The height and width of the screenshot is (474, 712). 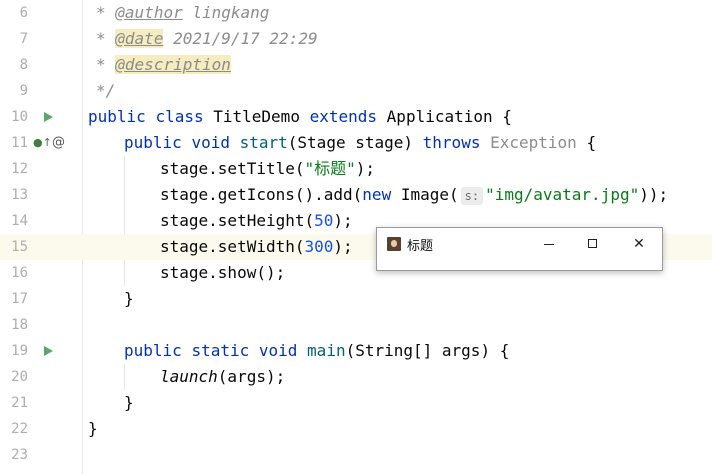 What do you see at coordinates (19, 247) in the screenshot?
I see `line-number: 15` at bounding box center [19, 247].